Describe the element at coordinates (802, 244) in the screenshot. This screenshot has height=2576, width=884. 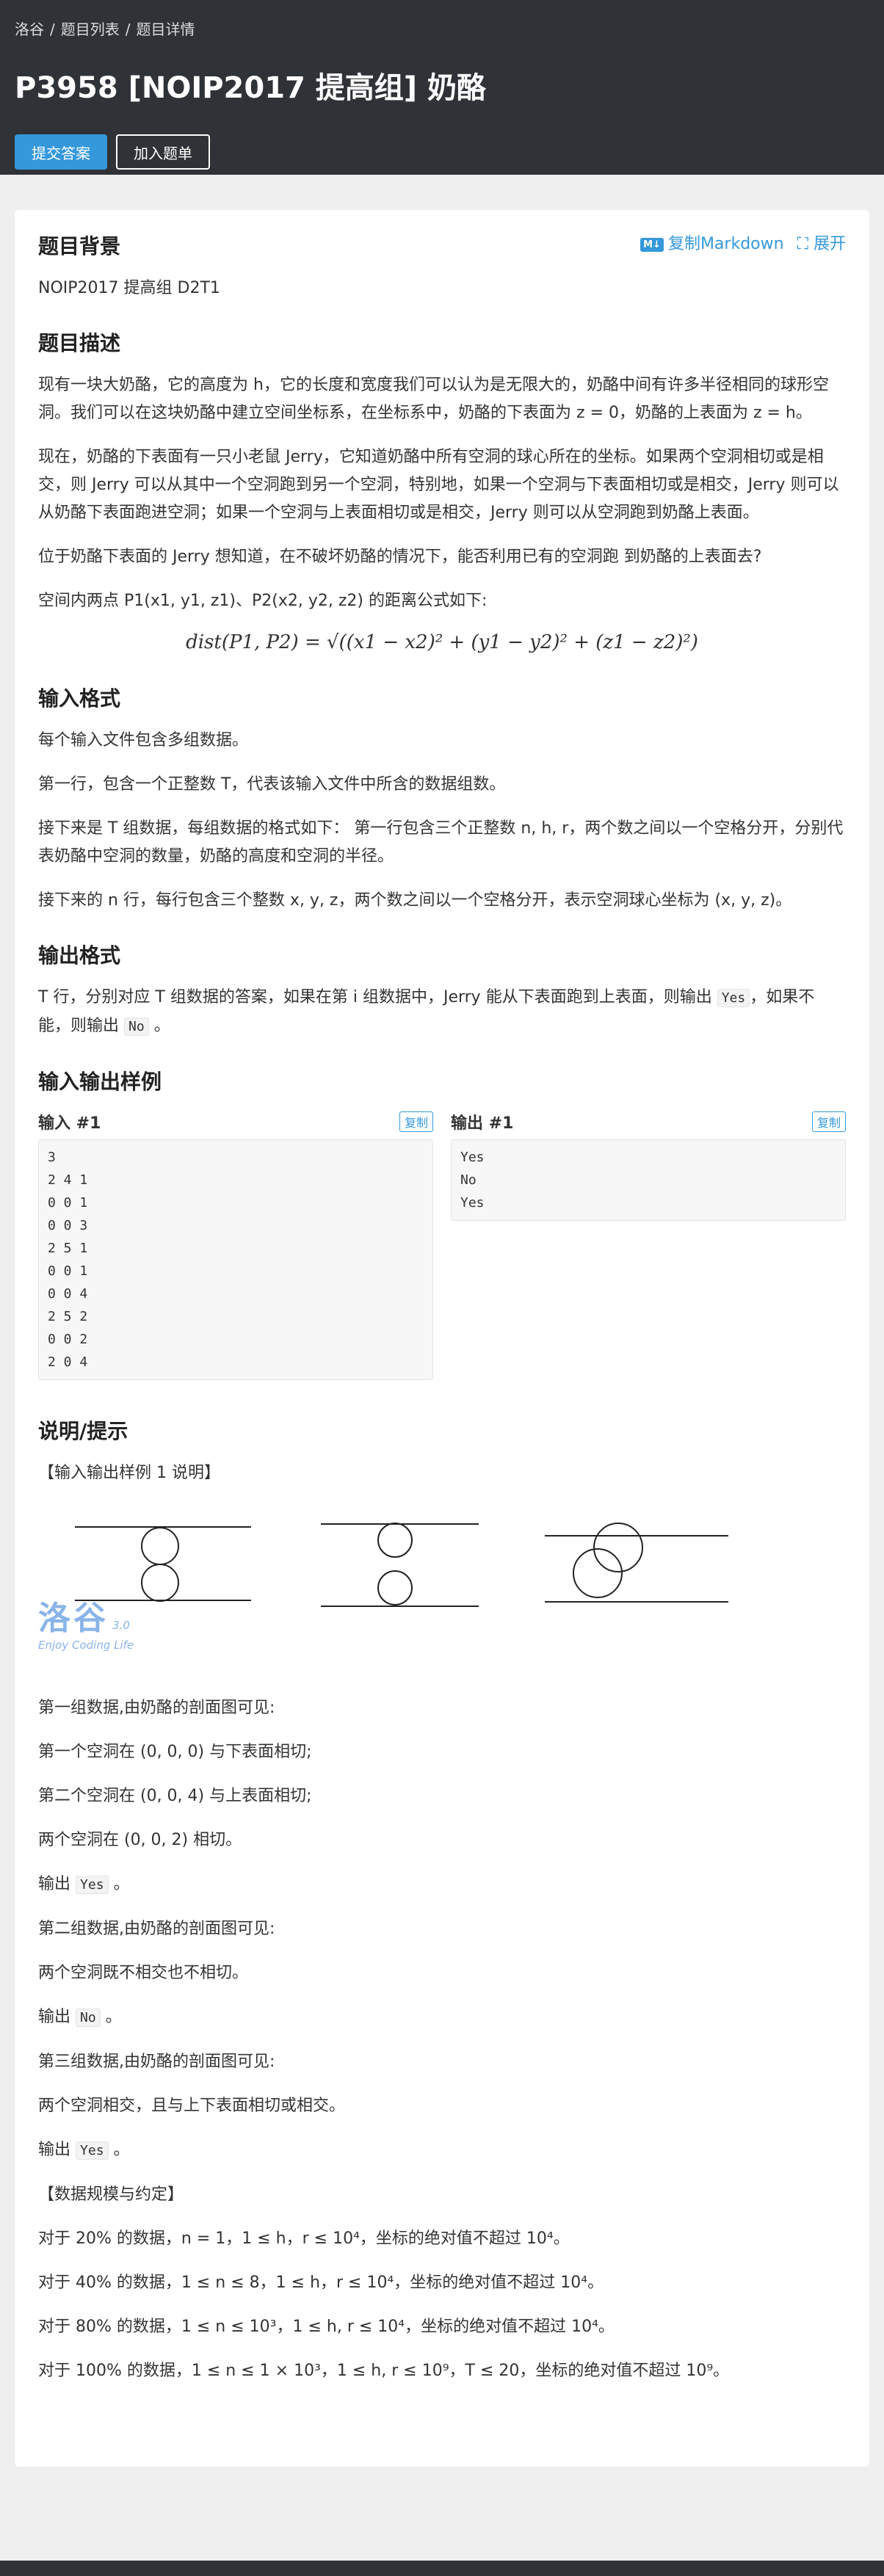
I see `expand-icon: ⛶` at that location.